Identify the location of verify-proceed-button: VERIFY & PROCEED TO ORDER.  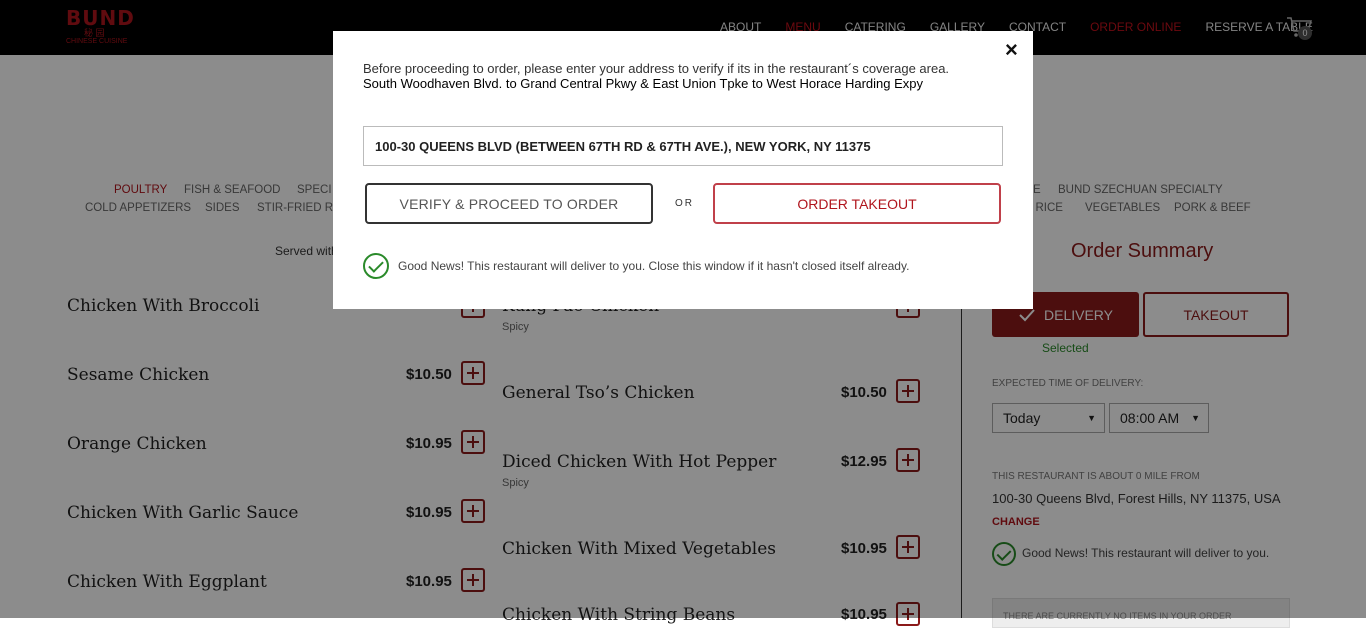
(509, 203).